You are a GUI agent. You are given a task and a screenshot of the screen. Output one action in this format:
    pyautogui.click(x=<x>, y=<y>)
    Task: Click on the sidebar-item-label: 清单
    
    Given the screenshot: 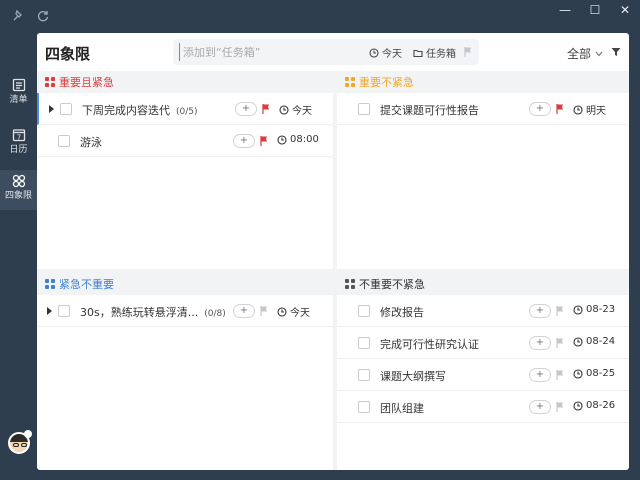 What is the action you would take?
    pyautogui.click(x=18, y=100)
    